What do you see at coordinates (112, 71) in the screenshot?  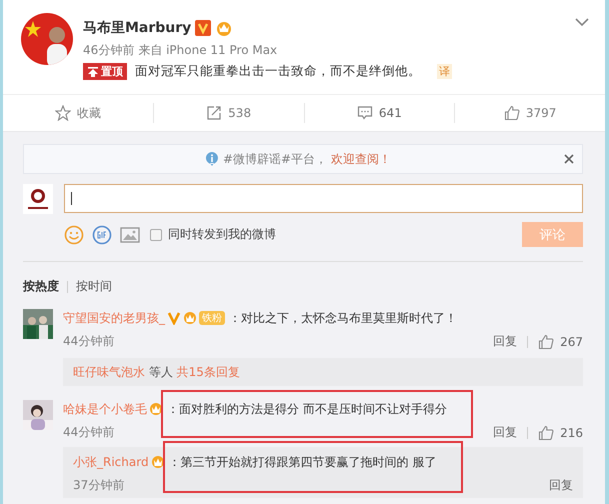 I see `pinned-label: 置顶` at bounding box center [112, 71].